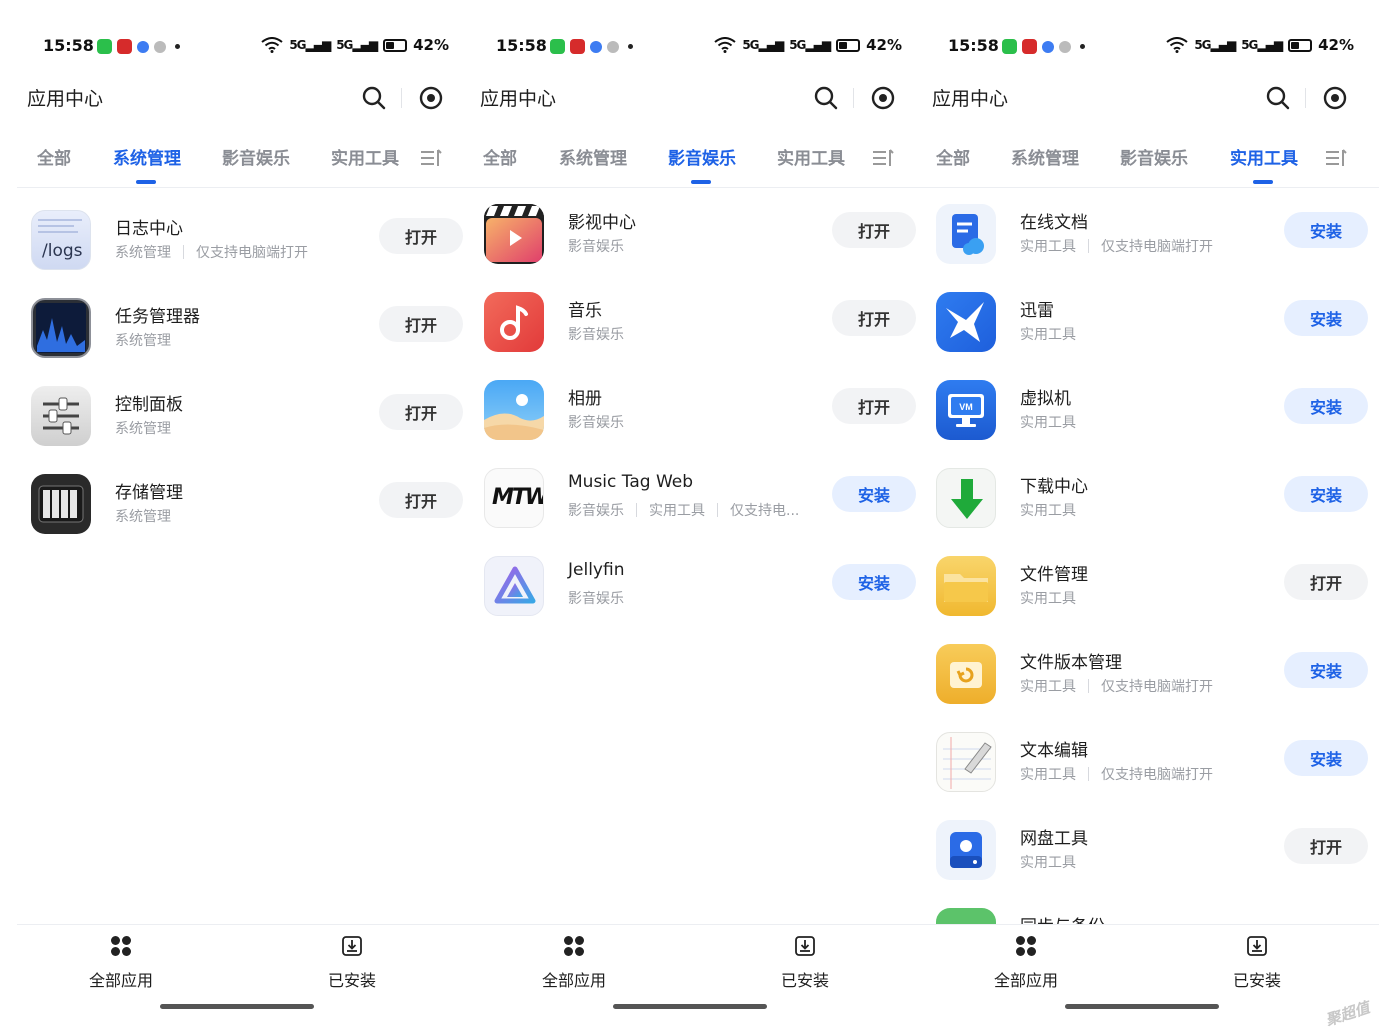 The width and height of the screenshot is (1379, 1034). I want to click on app-row-storage: 存储管理 系统管理 打开, so click(247, 504).